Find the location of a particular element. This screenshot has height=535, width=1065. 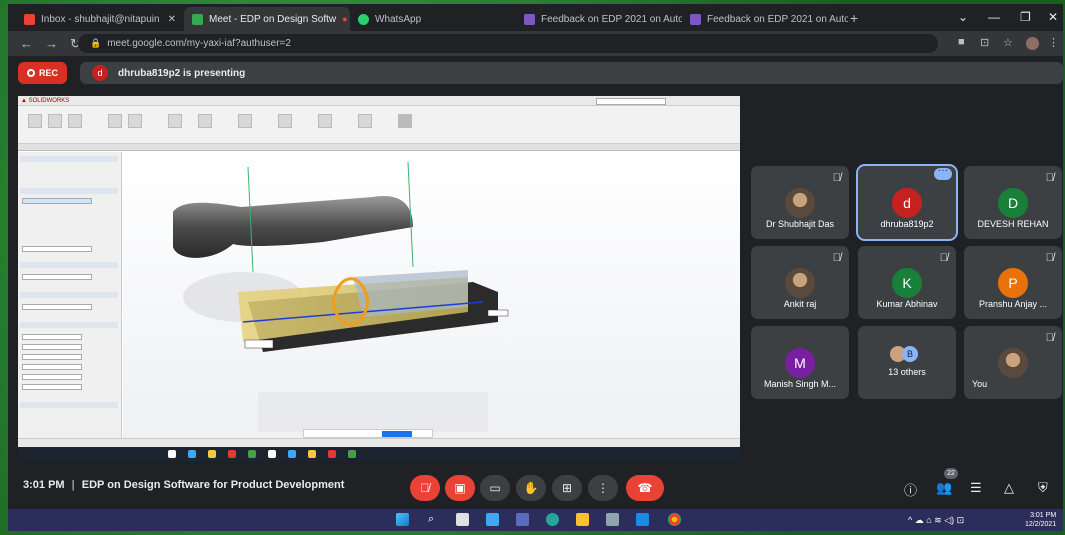

participant-avatar: M is located at coordinates (800, 363).